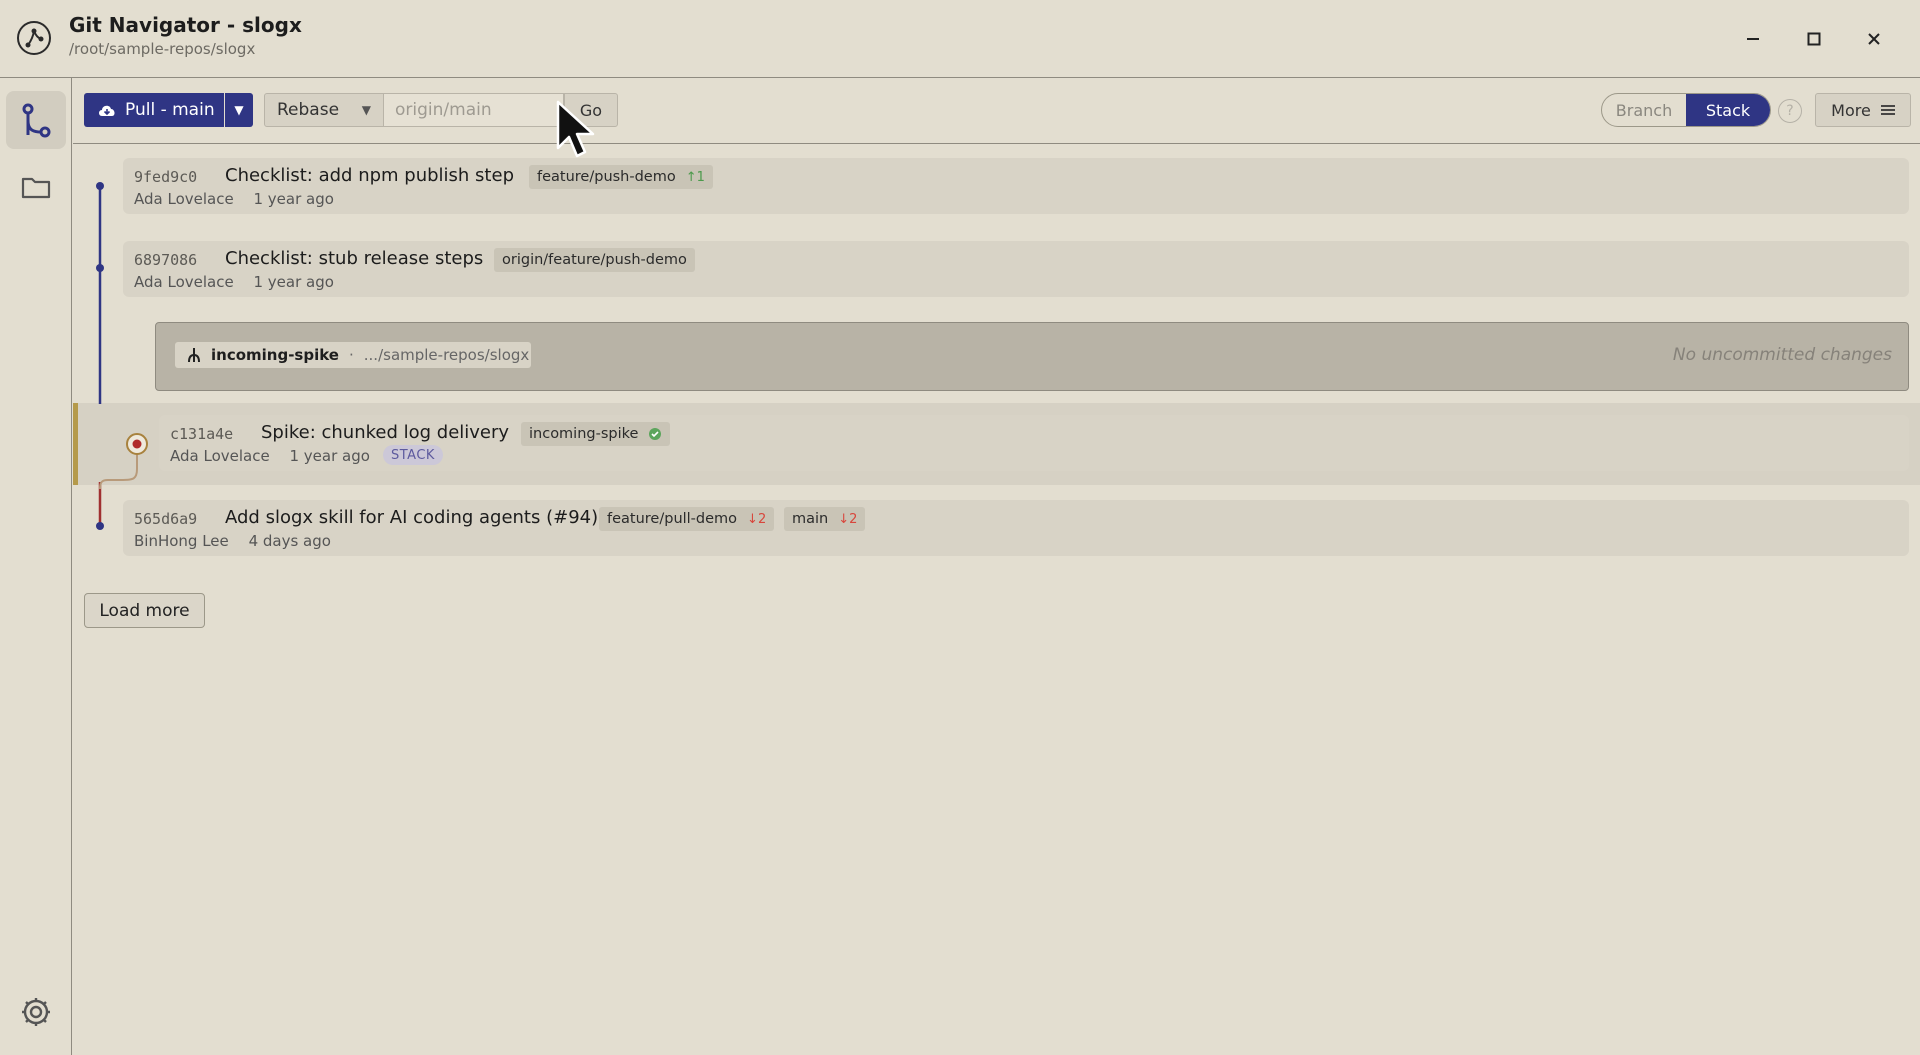 The width and height of the screenshot is (1920, 1055). I want to click on view-mode-toggle: Branch Stack, so click(1686, 110).